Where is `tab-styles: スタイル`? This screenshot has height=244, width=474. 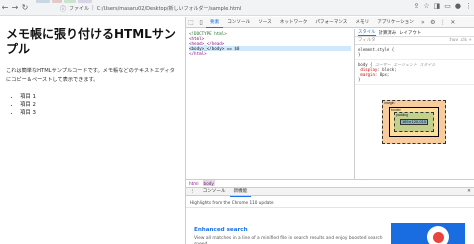
tab-styles: スタイル is located at coordinates (367, 32).